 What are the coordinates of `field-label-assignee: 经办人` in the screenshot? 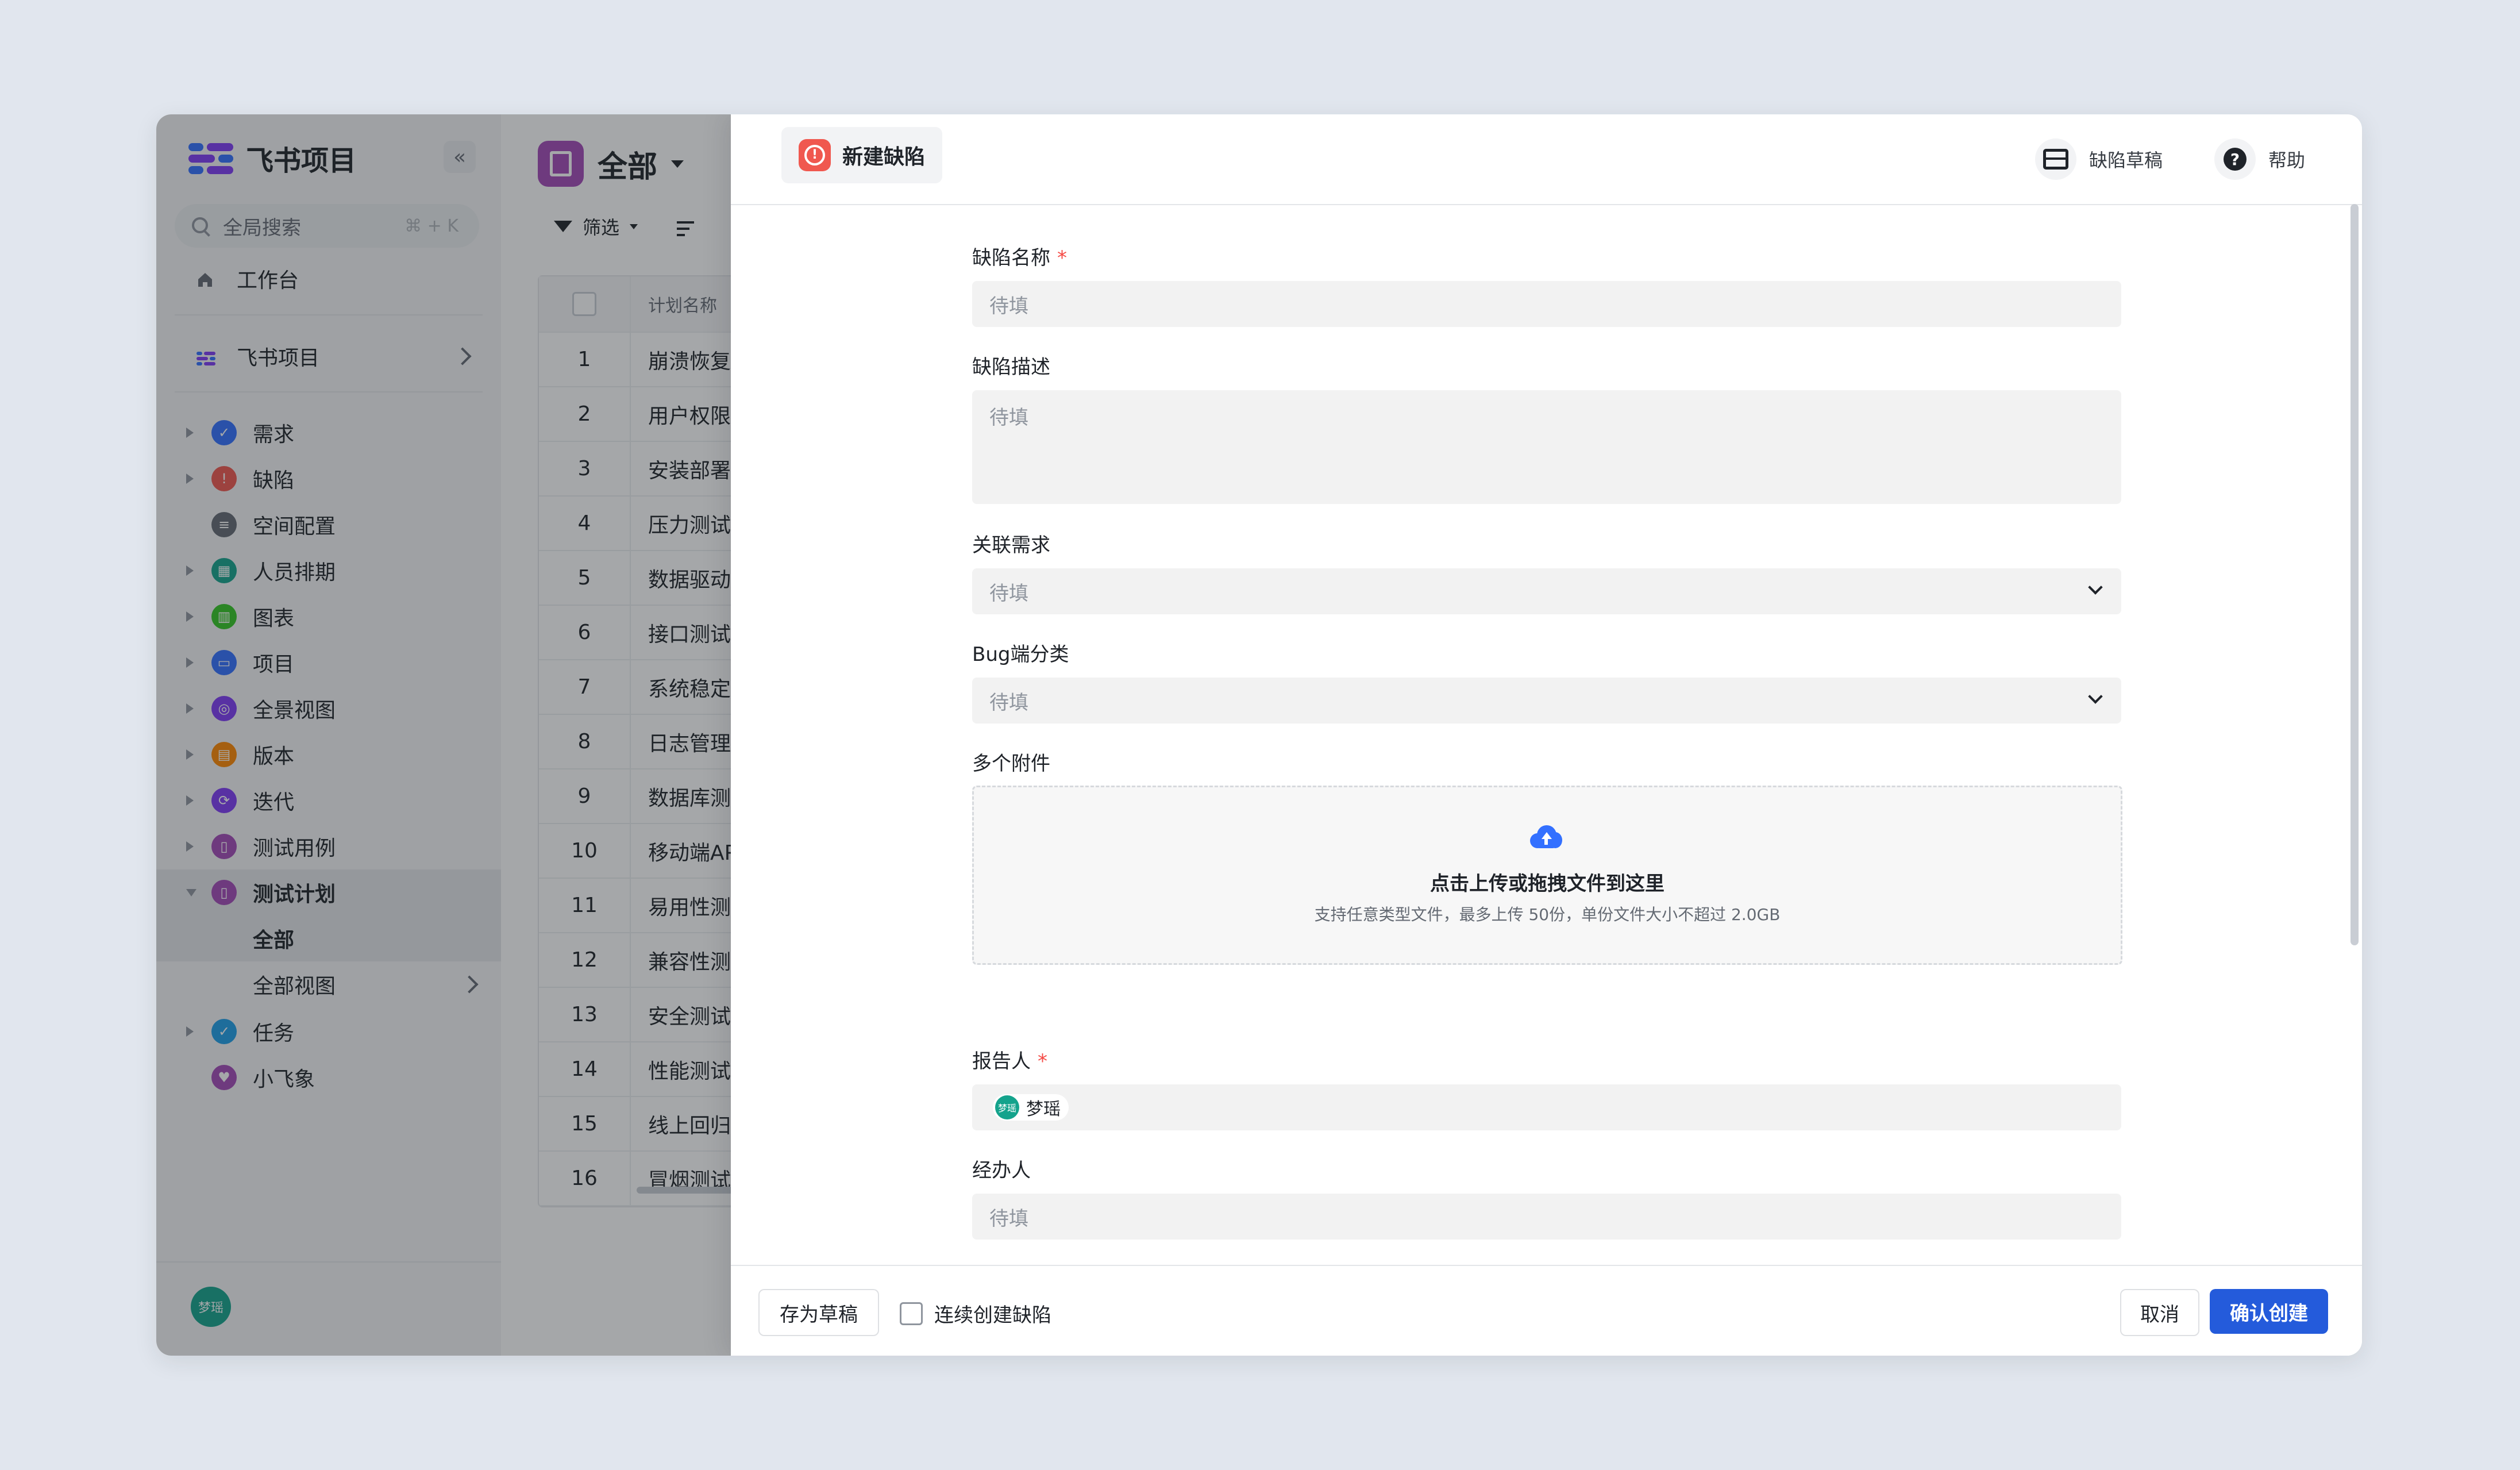 It's located at (1002, 1170).